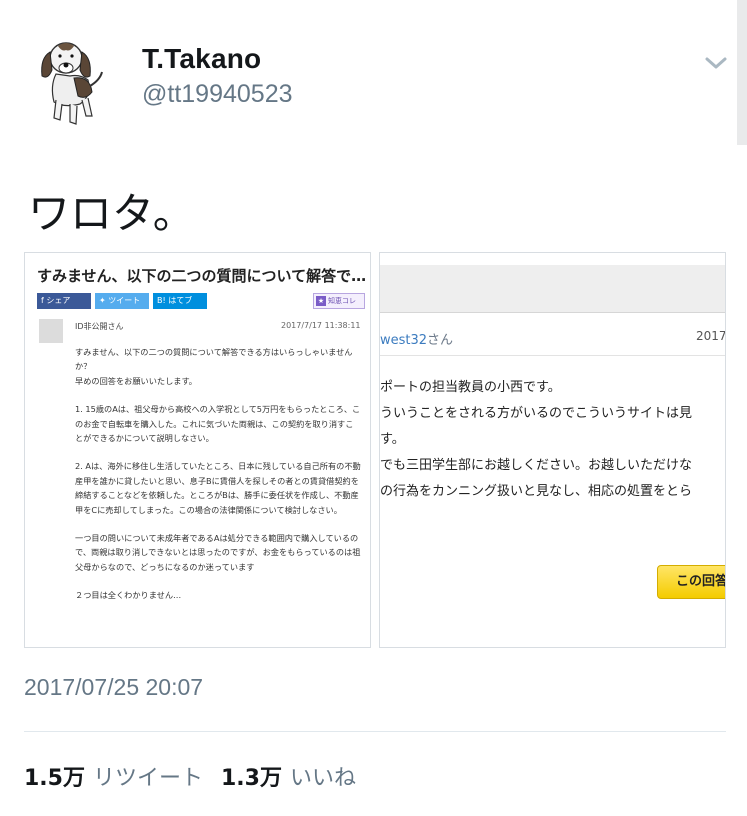 The height and width of the screenshot is (816, 747). I want to click on hatena-bookmark-button: B! はてブ, so click(180, 301).